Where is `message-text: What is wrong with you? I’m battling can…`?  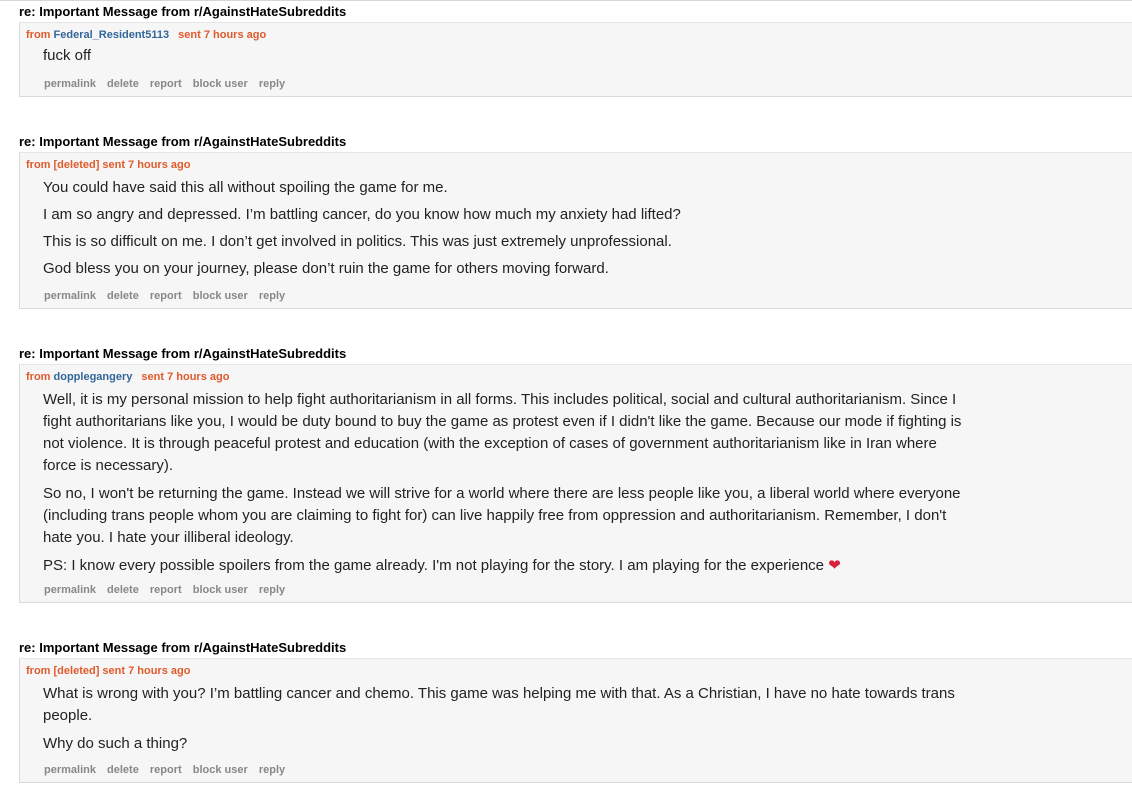
message-text: What is wrong with you? I’m battling can… is located at coordinates (503, 722).